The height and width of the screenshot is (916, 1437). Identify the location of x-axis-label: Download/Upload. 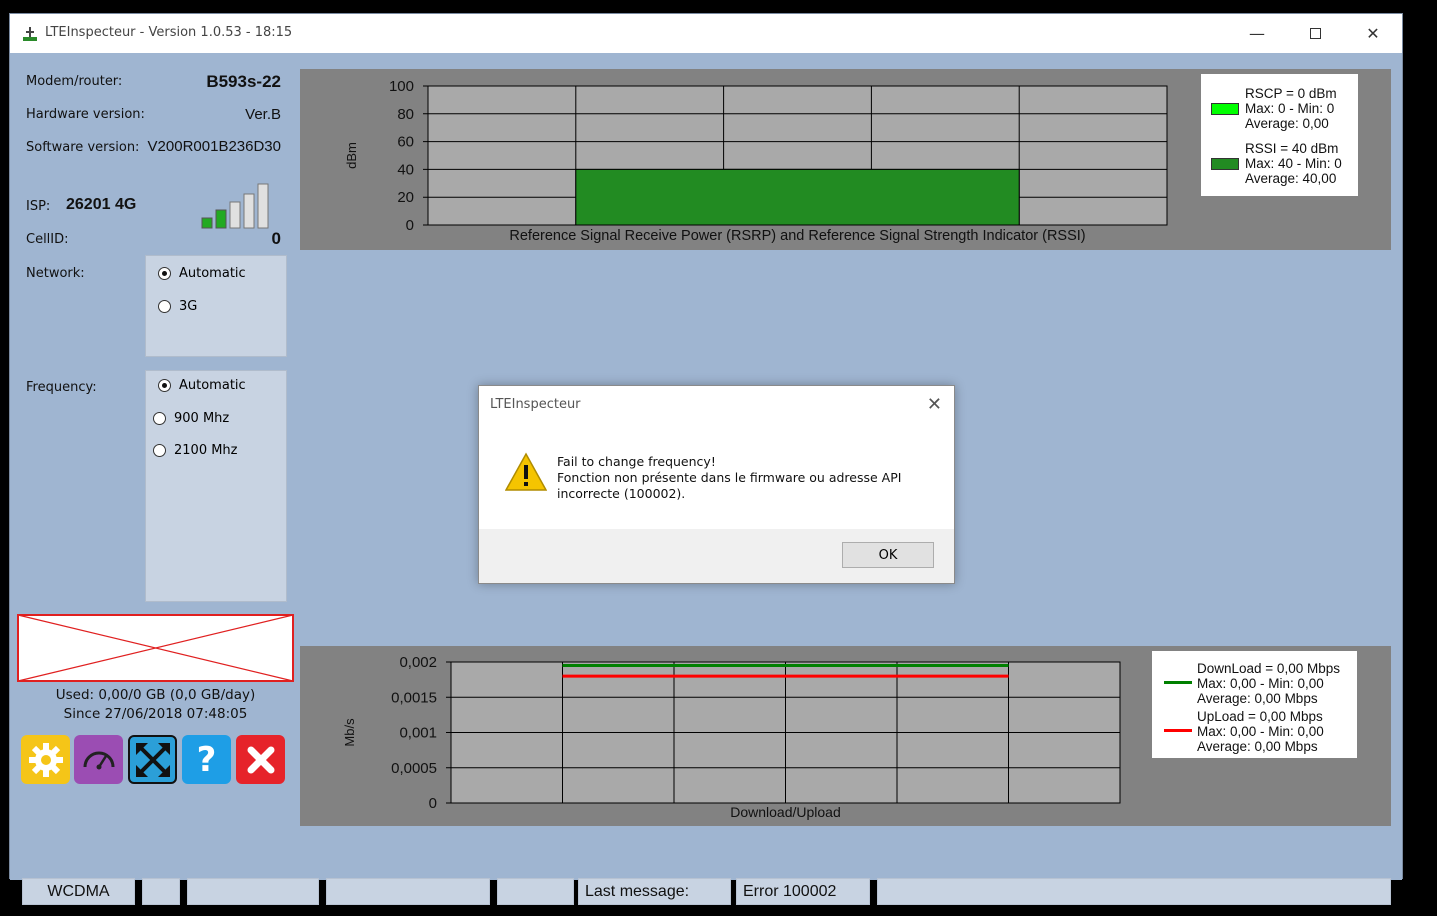
(785, 812).